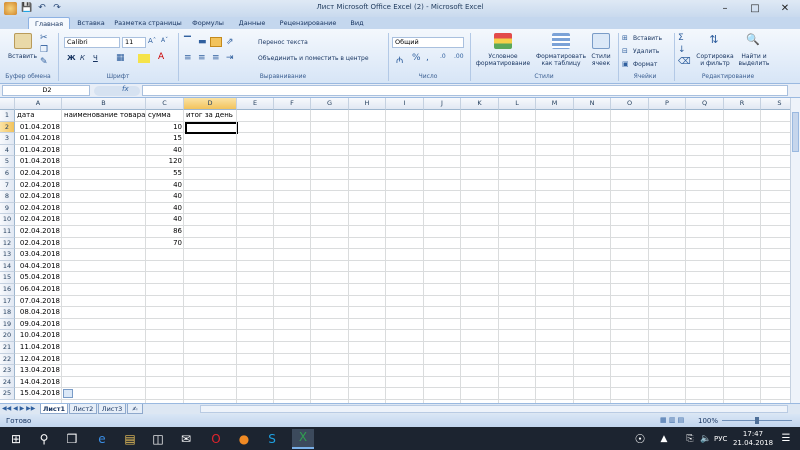 This screenshot has height=450, width=800. What do you see at coordinates (561, 60) in the screenshot?
I see `format-as-table-button: Форматировать как таблицу` at bounding box center [561, 60].